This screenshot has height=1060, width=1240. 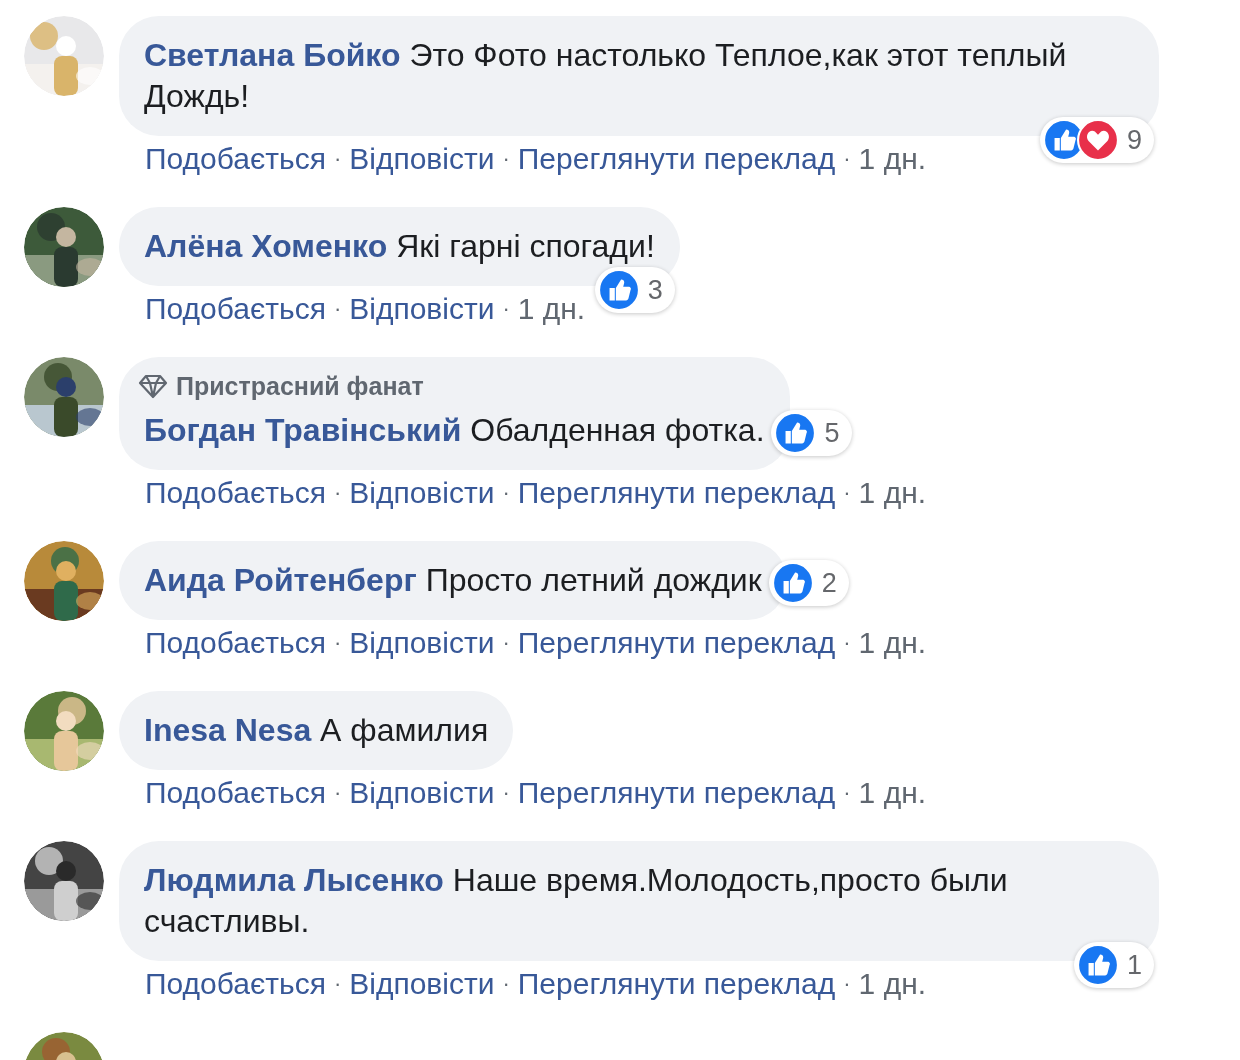 What do you see at coordinates (266, 246) in the screenshot?
I see `author-link: Алёна Хоменко` at bounding box center [266, 246].